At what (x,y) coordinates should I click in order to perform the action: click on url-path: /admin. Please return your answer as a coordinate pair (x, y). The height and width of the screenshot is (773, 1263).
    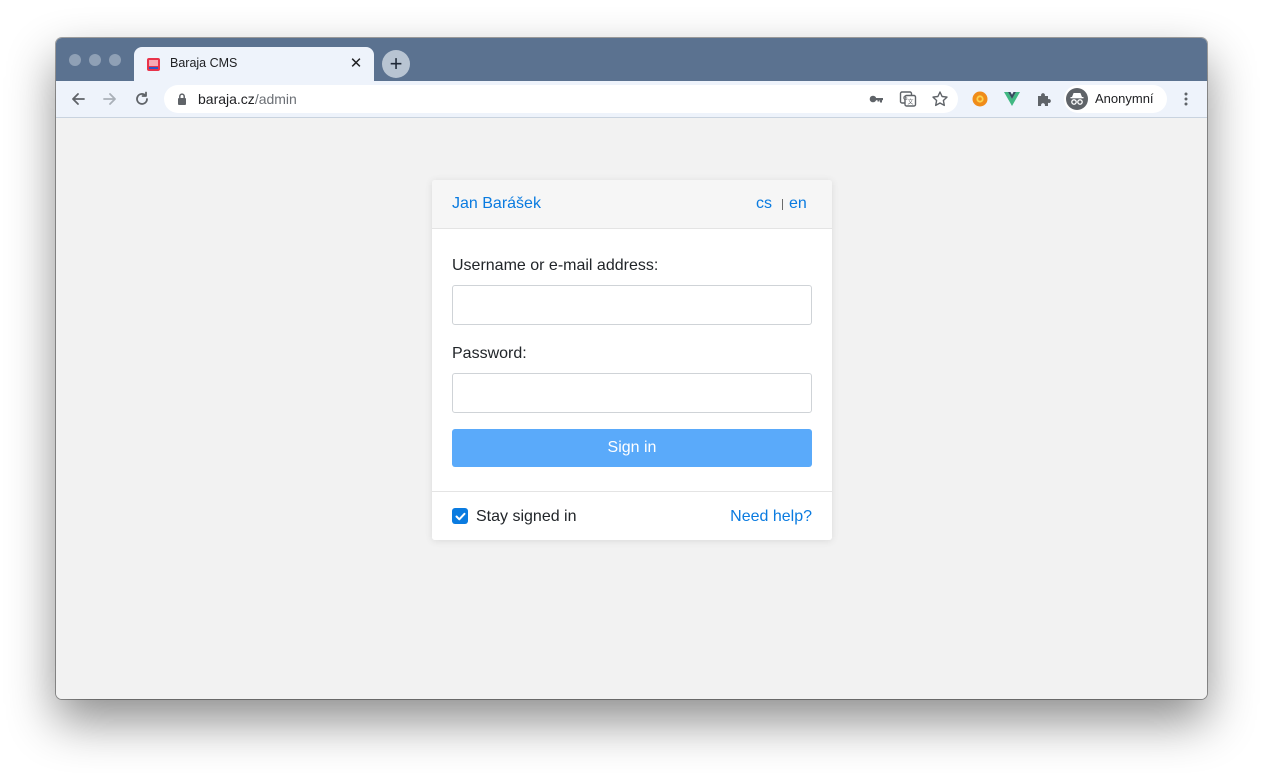
    Looking at the image, I should click on (275, 99).